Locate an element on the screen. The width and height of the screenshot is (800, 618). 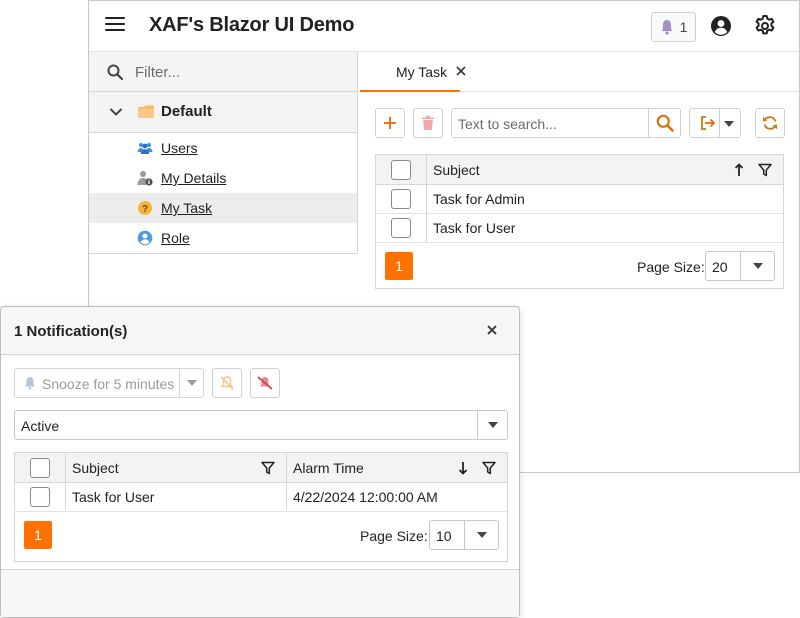
bell-icon is located at coordinates (667, 27).